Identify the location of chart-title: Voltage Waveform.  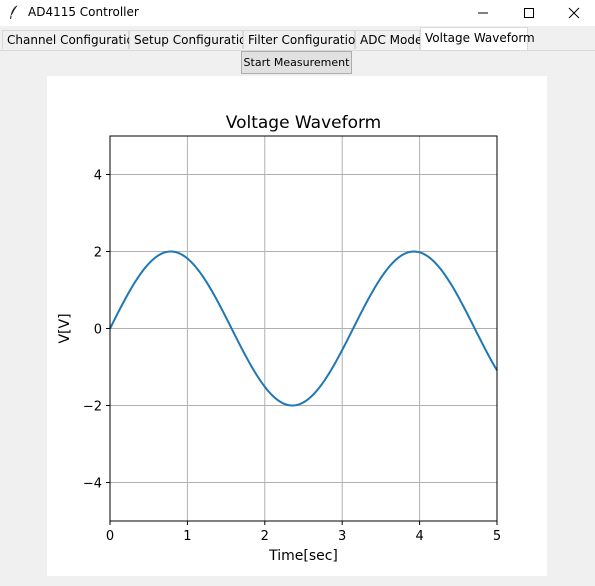
(303, 123).